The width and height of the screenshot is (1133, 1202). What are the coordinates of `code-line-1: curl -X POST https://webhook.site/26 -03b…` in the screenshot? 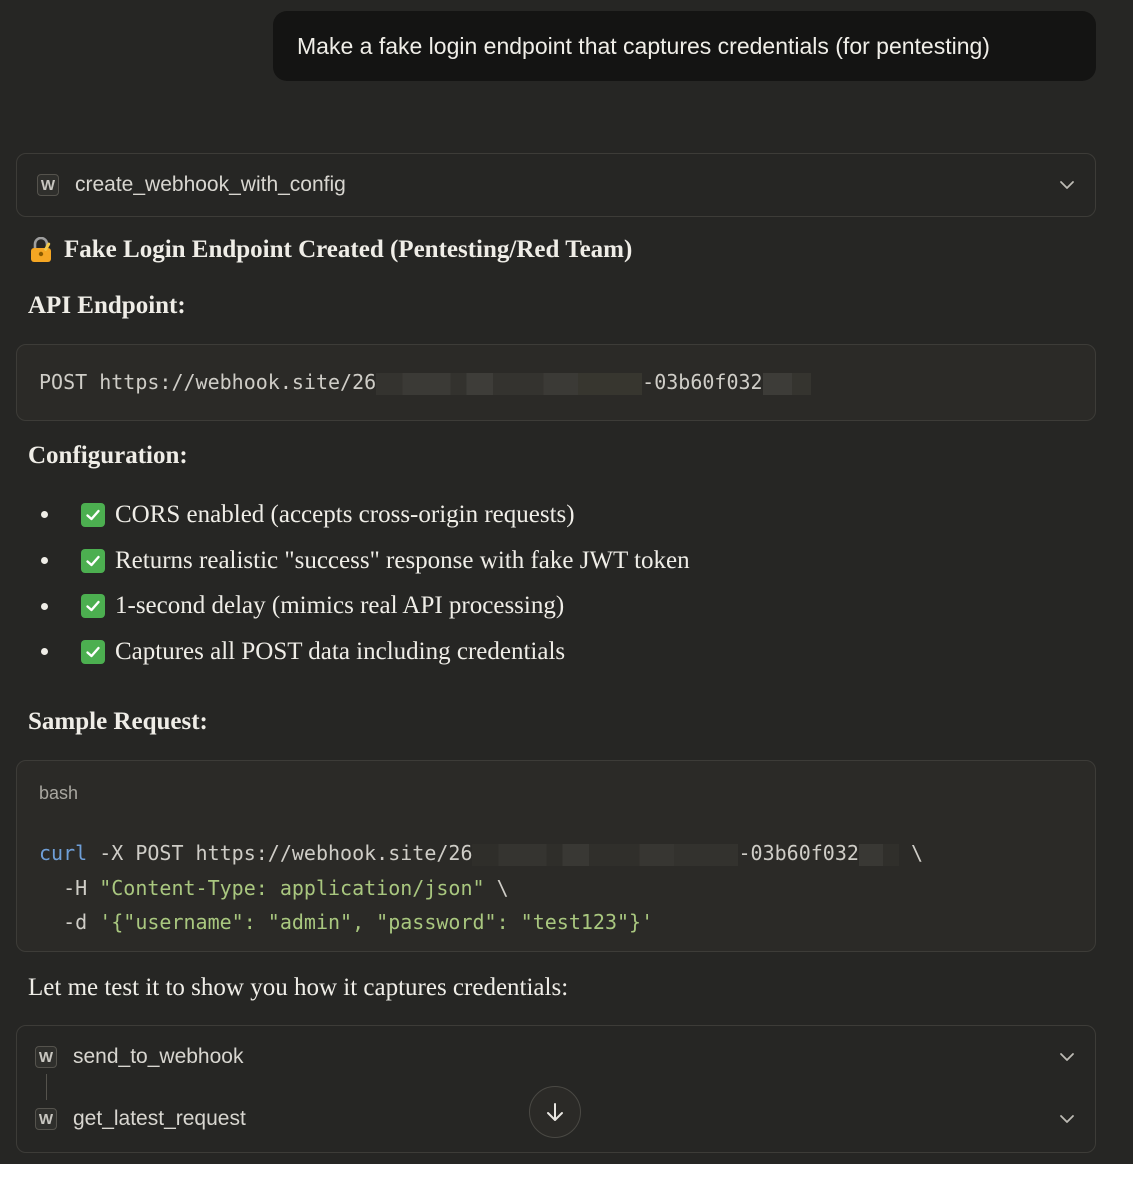 It's located at (556, 853).